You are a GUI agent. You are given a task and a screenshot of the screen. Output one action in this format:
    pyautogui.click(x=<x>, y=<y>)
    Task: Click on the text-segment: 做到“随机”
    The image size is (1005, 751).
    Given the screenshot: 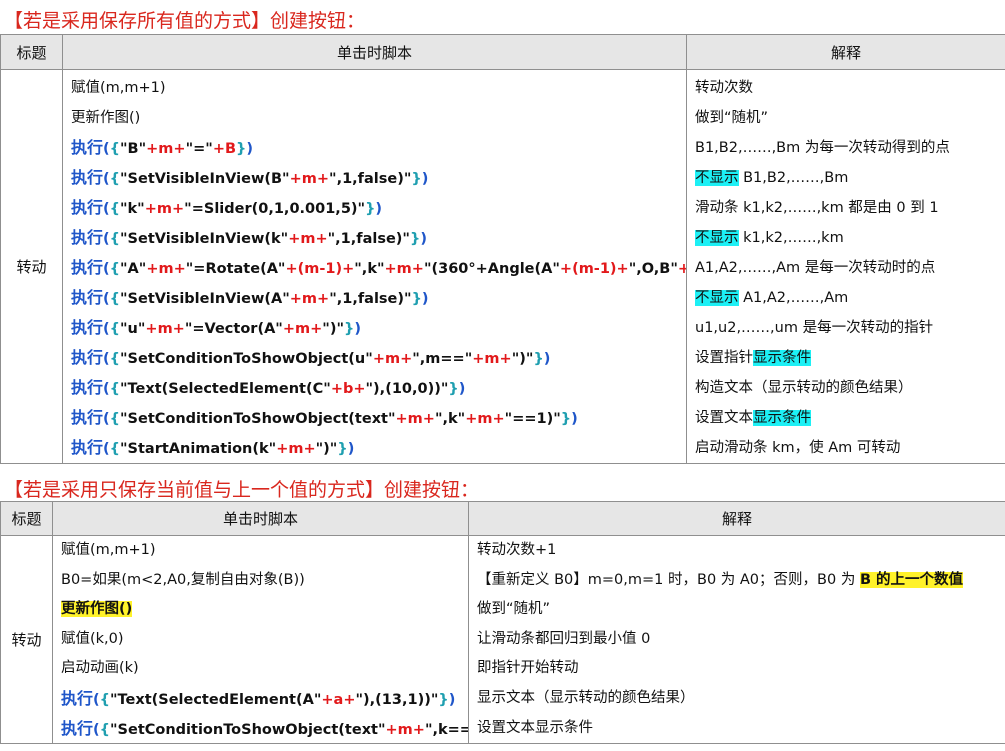 What is the action you would take?
    pyautogui.click(x=514, y=609)
    